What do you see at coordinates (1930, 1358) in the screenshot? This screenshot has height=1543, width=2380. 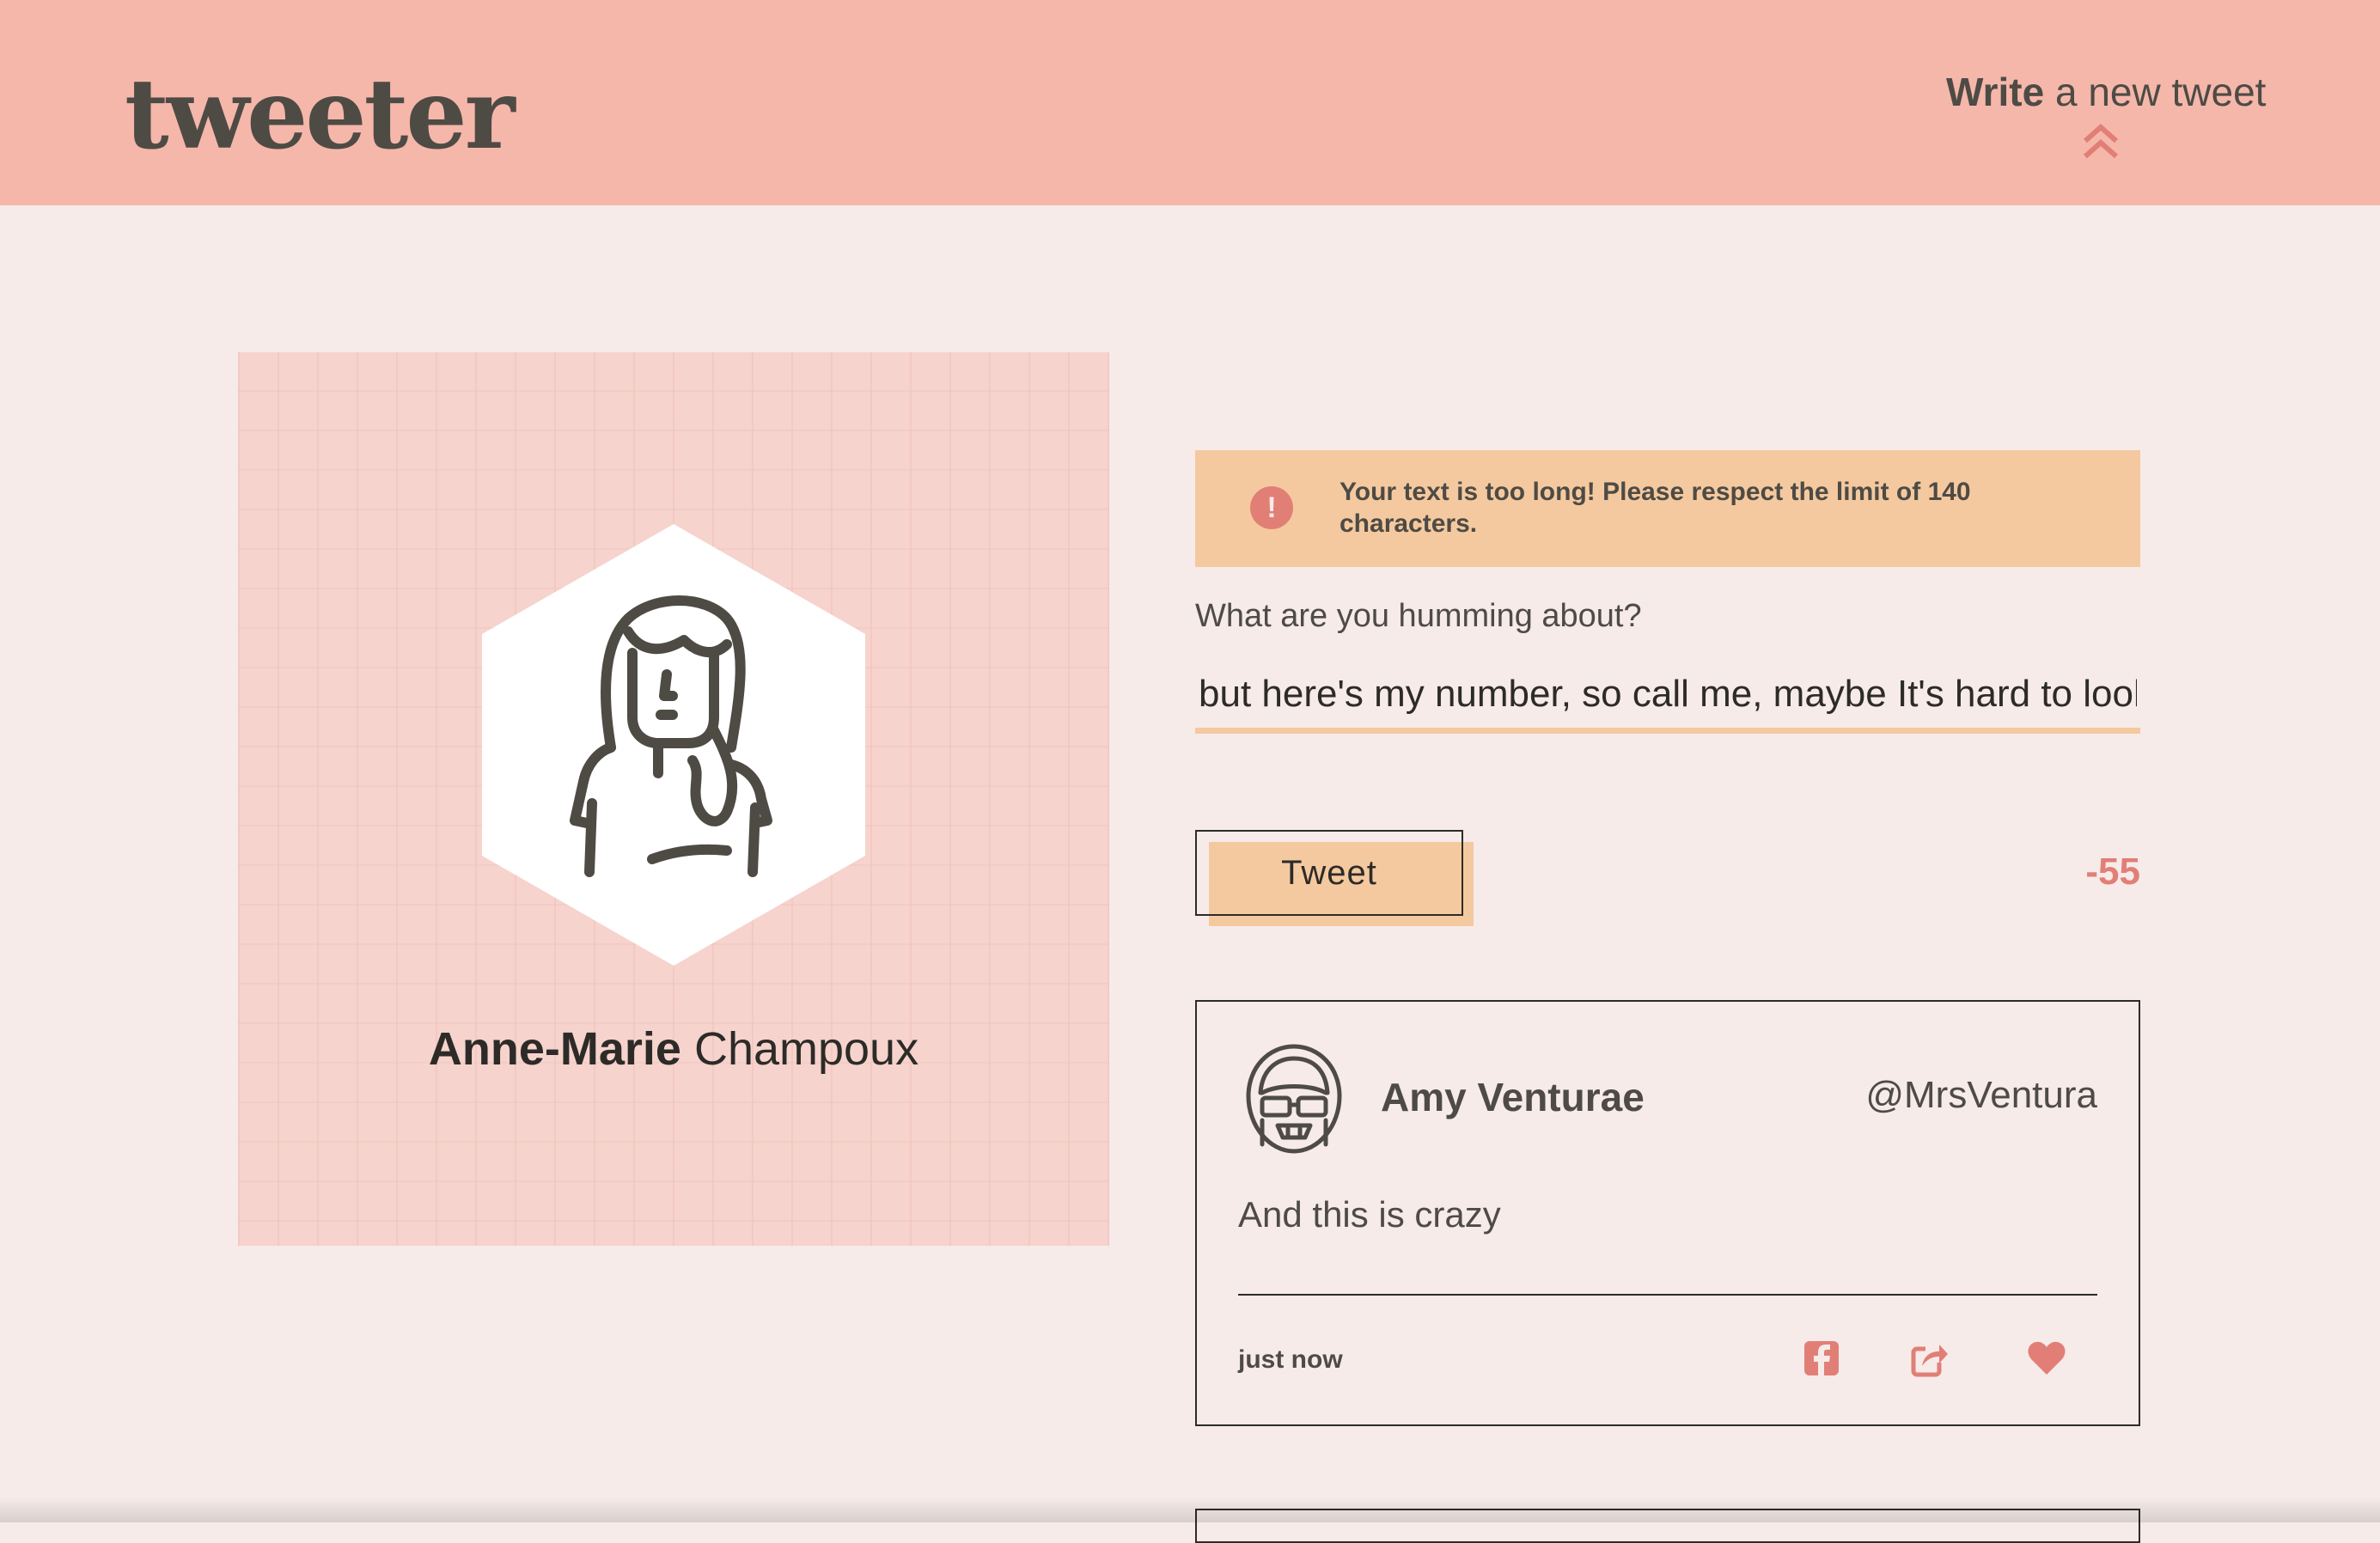 I see `share-icon` at bounding box center [1930, 1358].